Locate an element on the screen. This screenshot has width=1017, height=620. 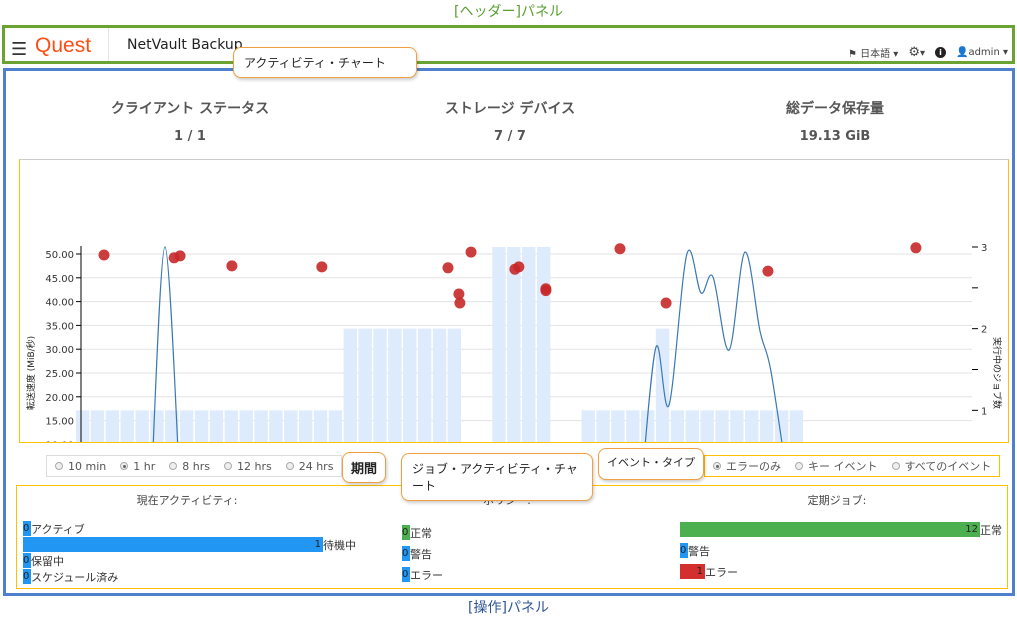
period-label: 8 hrs is located at coordinates (196, 466).